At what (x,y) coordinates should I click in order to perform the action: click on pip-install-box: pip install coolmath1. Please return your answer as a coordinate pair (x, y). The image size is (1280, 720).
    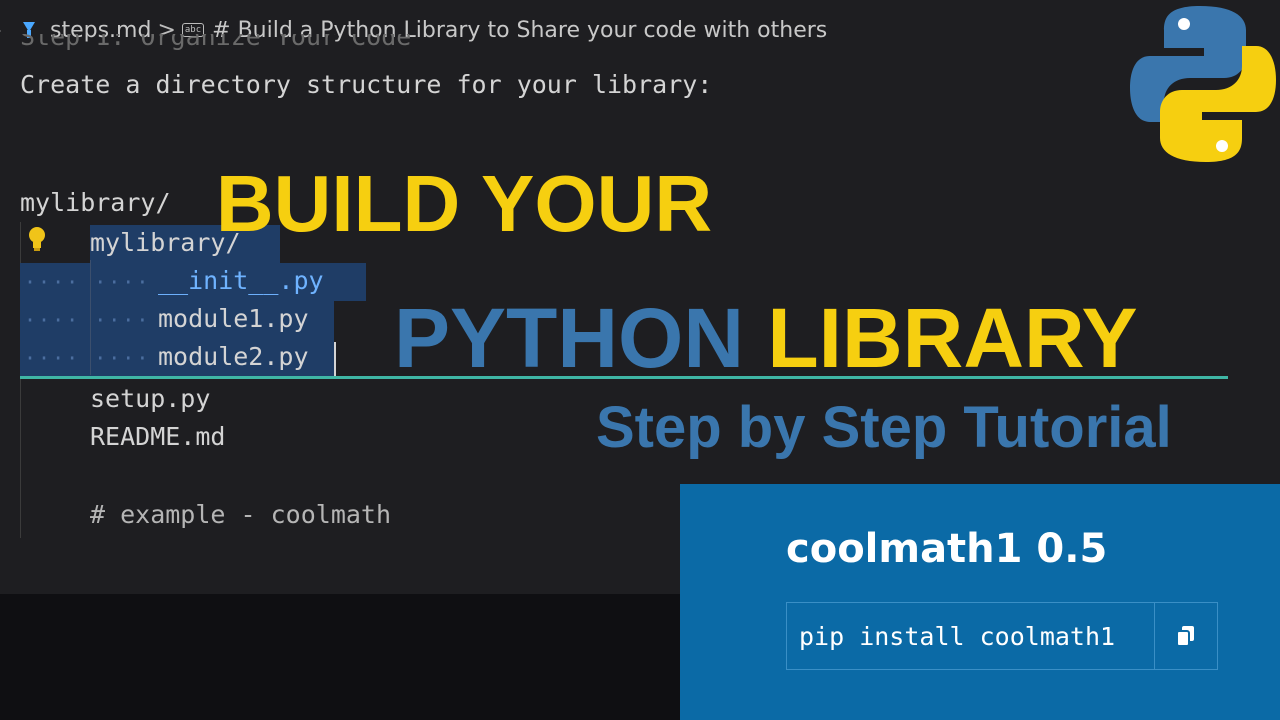
    Looking at the image, I should click on (1002, 636).